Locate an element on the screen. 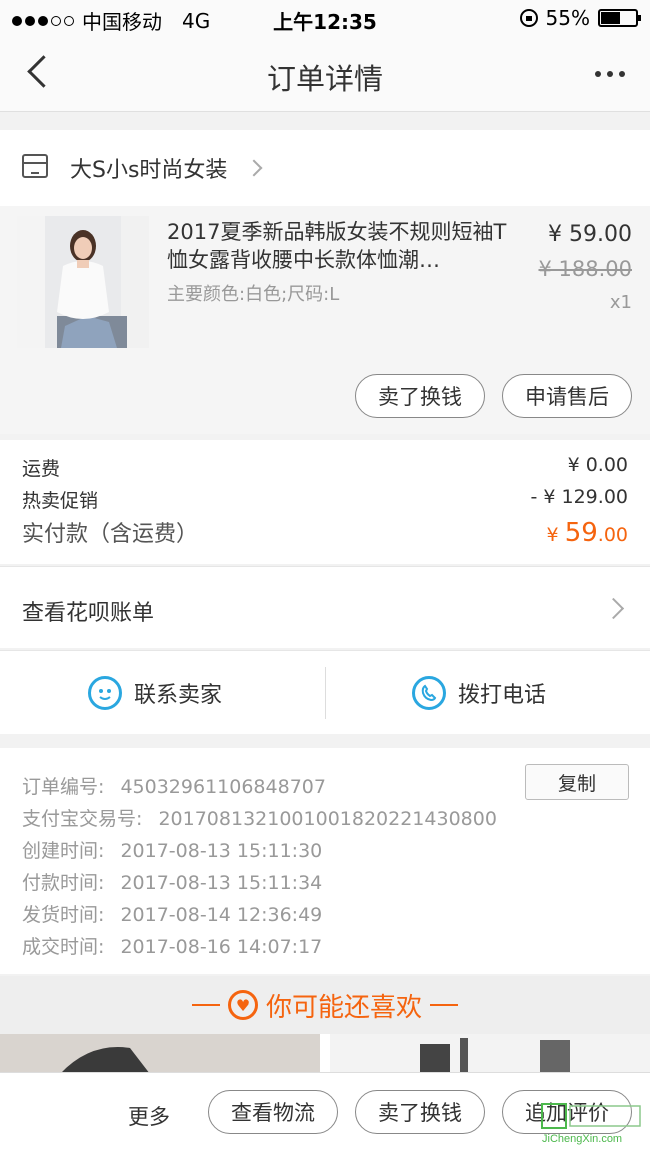 This screenshot has width=650, height=1156. call-phone-label: 拨打电话 is located at coordinates (502, 695).